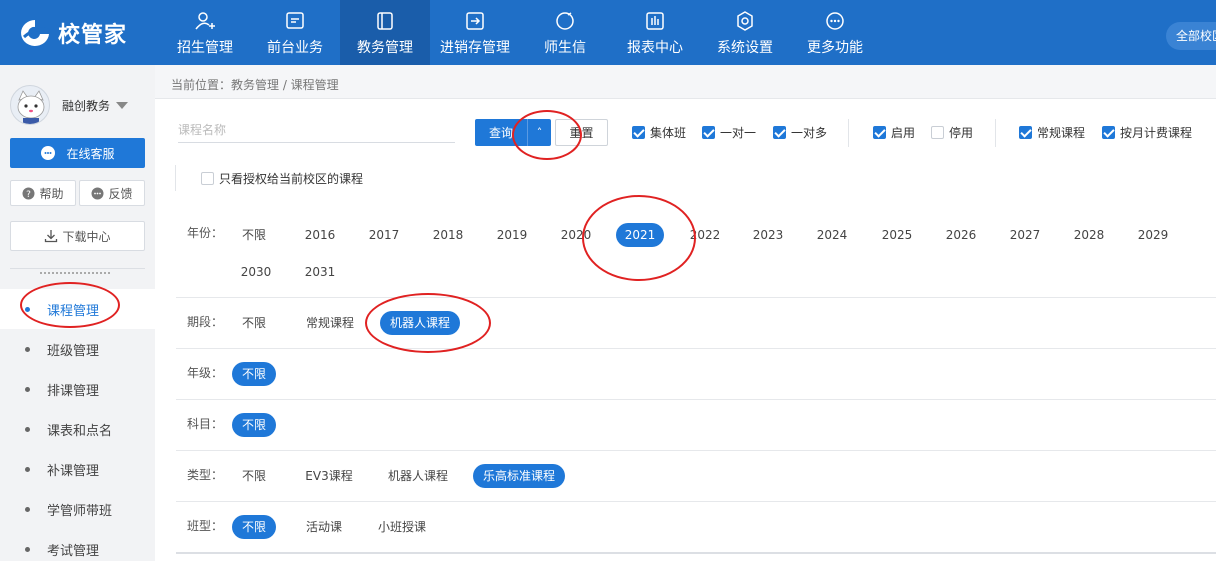  I want to click on checkbox-one-on-one: 一对一, so click(729, 132).